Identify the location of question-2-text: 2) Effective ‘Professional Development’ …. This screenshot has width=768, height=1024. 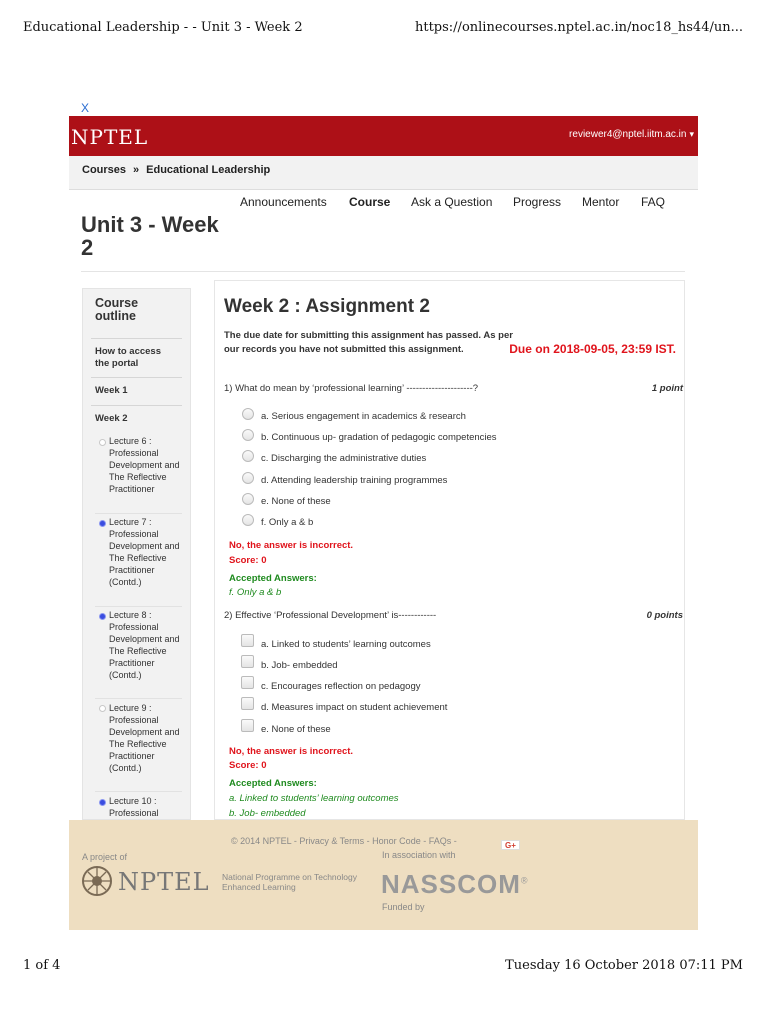
(330, 615).